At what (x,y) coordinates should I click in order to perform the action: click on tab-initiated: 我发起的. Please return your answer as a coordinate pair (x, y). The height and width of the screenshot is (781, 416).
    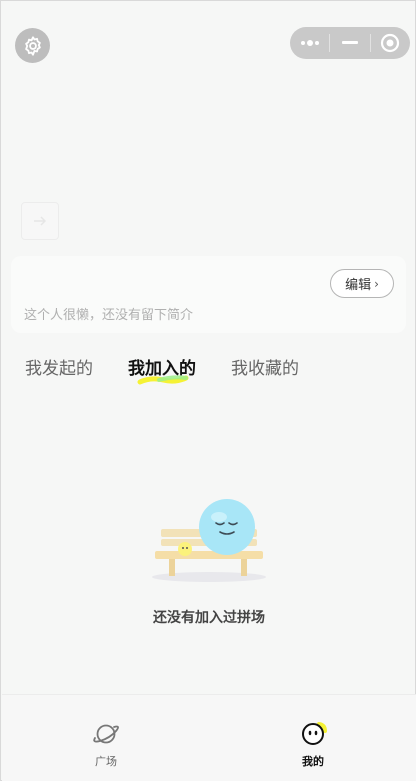
    Looking at the image, I should click on (59, 366).